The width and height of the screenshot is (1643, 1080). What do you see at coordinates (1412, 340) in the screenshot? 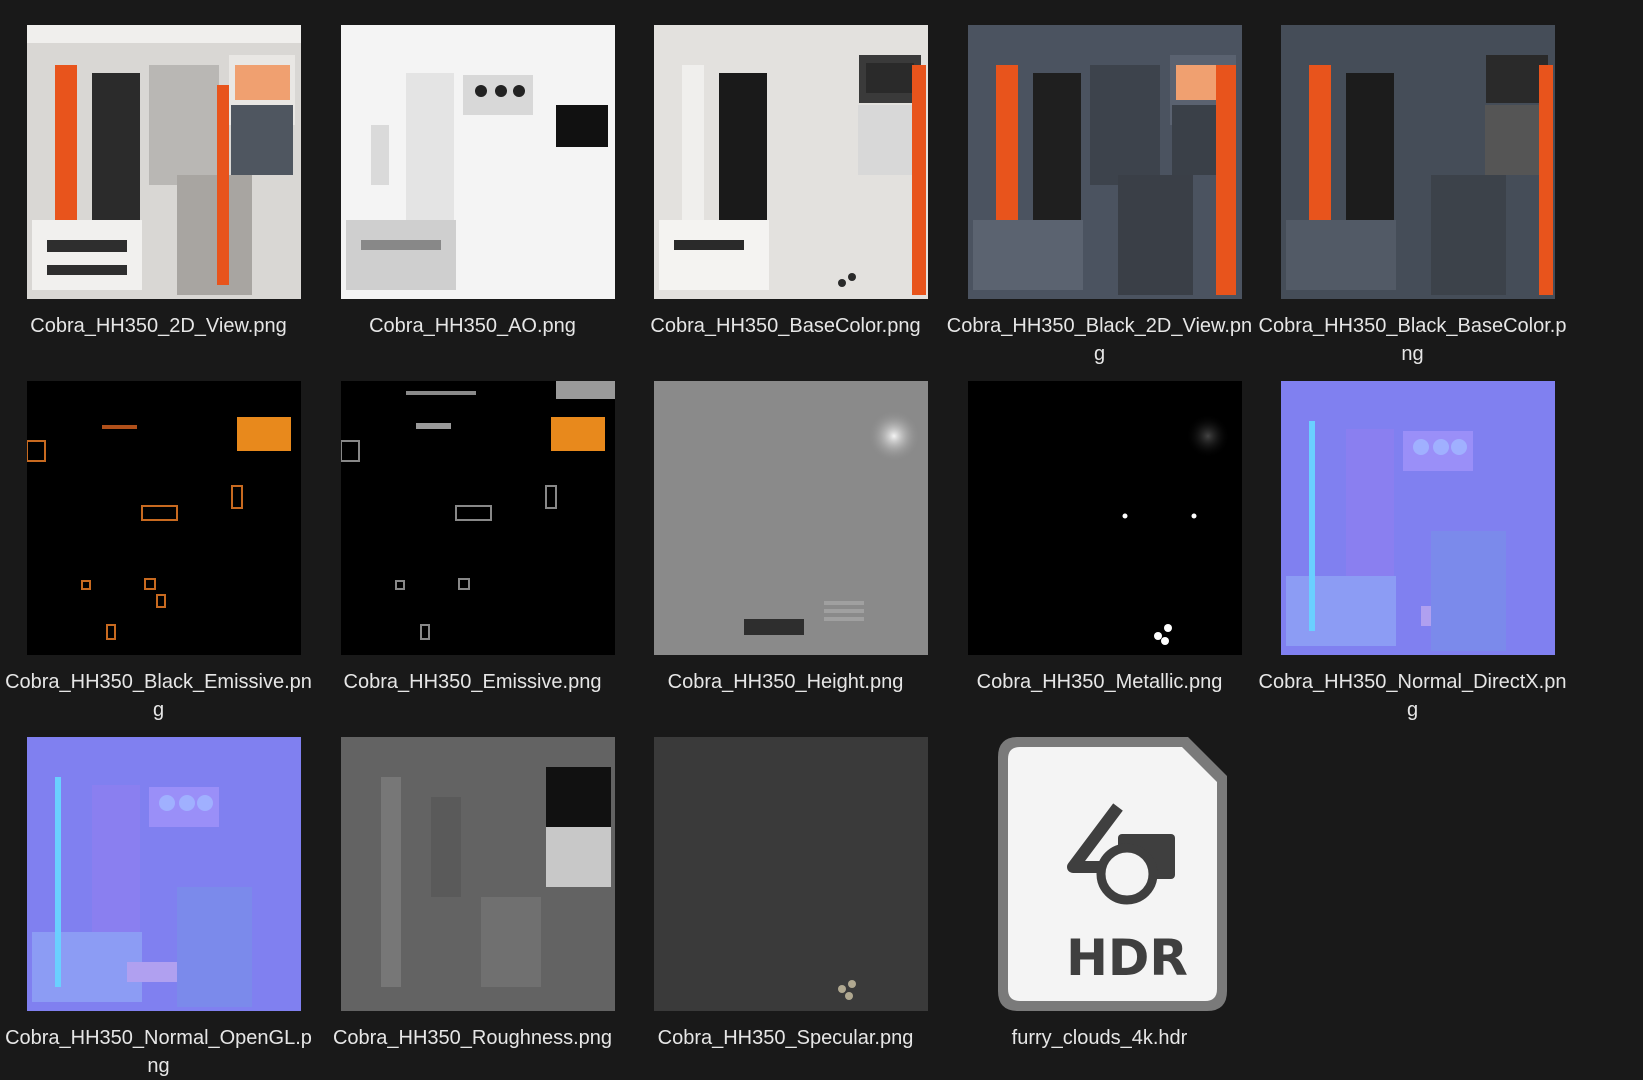
I see `file-name: Cobra_HH350_Black_BaseColor.png` at bounding box center [1412, 340].